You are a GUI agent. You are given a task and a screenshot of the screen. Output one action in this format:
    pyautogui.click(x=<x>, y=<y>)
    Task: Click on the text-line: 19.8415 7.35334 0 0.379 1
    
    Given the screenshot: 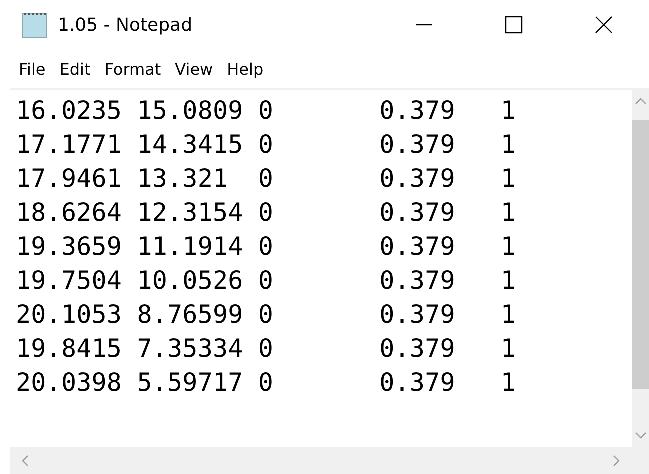 What is the action you would take?
    pyautogui.click(x=266, y=349)
    